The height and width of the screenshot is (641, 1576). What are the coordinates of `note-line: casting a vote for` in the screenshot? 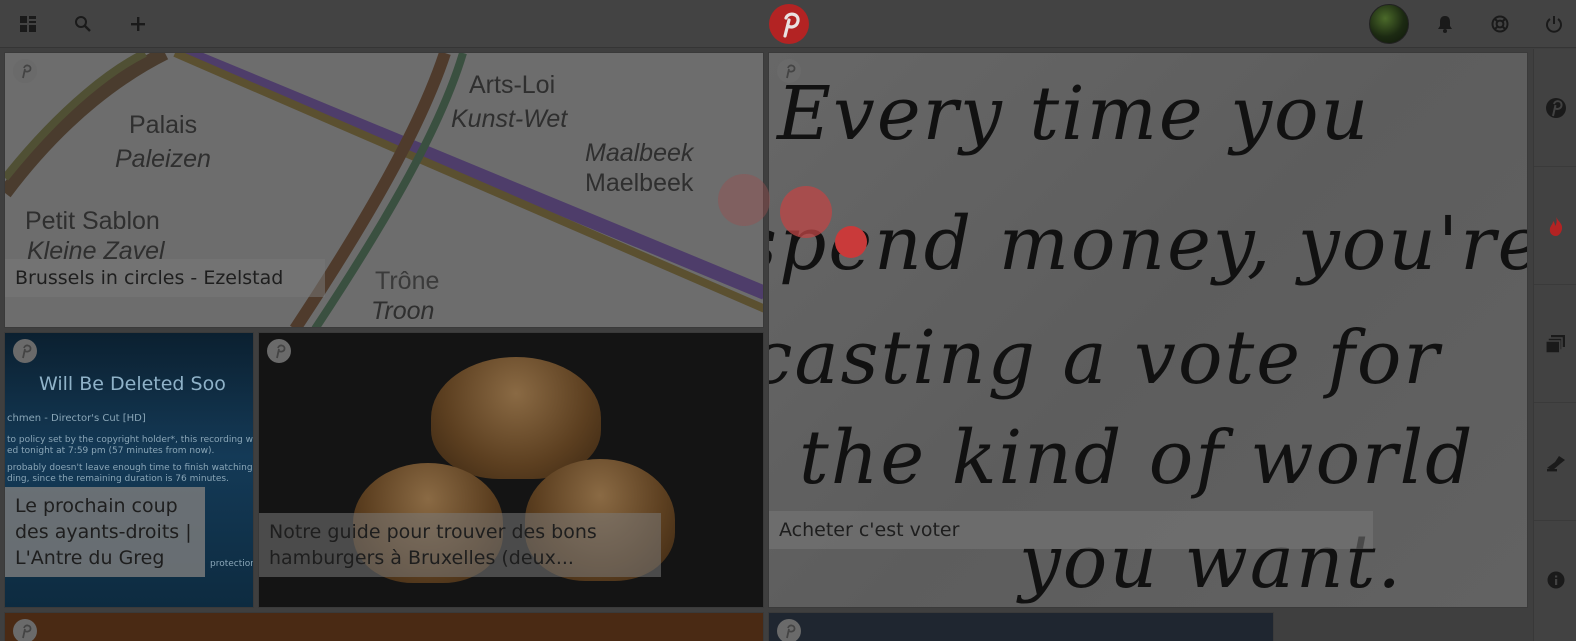 It's located at (1104, 358).